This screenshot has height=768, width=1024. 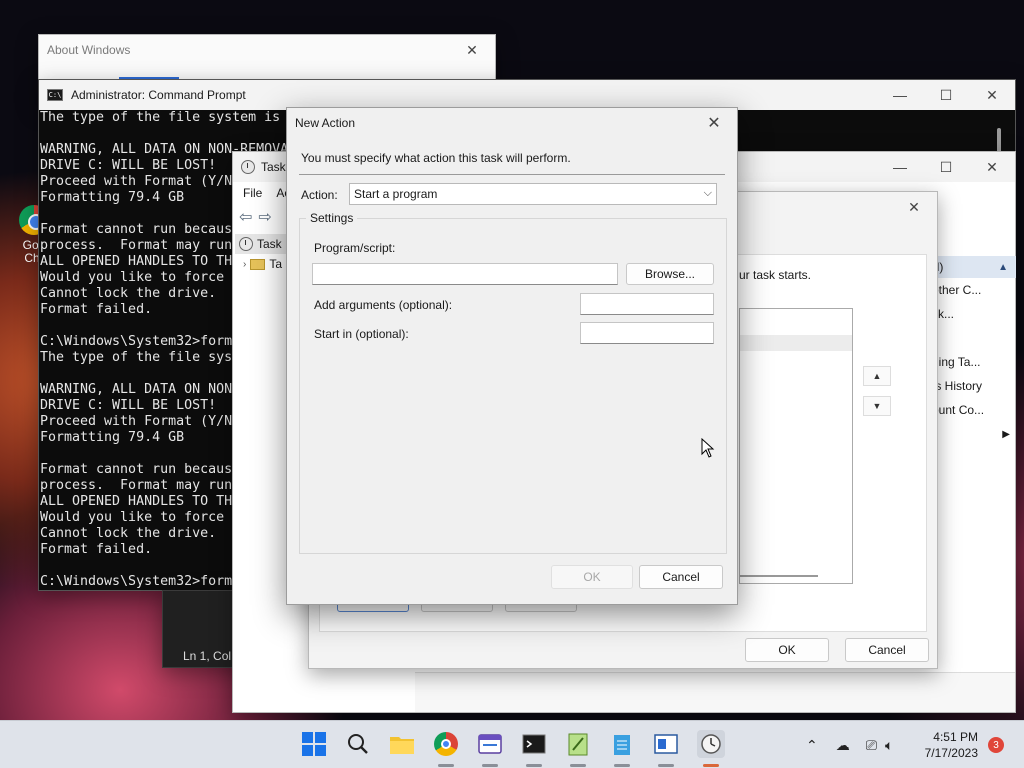 What do you see at coordinates (1006, 434) in the screenshot?
I see `chevron-right-icon: ▶` at bounding box center [1006, 434].